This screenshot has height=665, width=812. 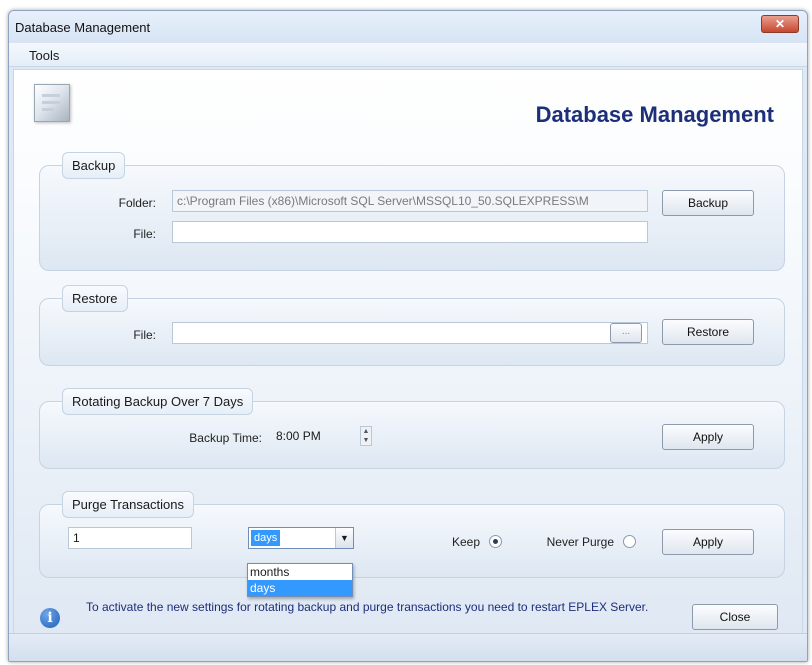 What do you see at coordinates (735, 617) in the screenshot?
I see `close-button: Close` at bounding box center [735, 617].